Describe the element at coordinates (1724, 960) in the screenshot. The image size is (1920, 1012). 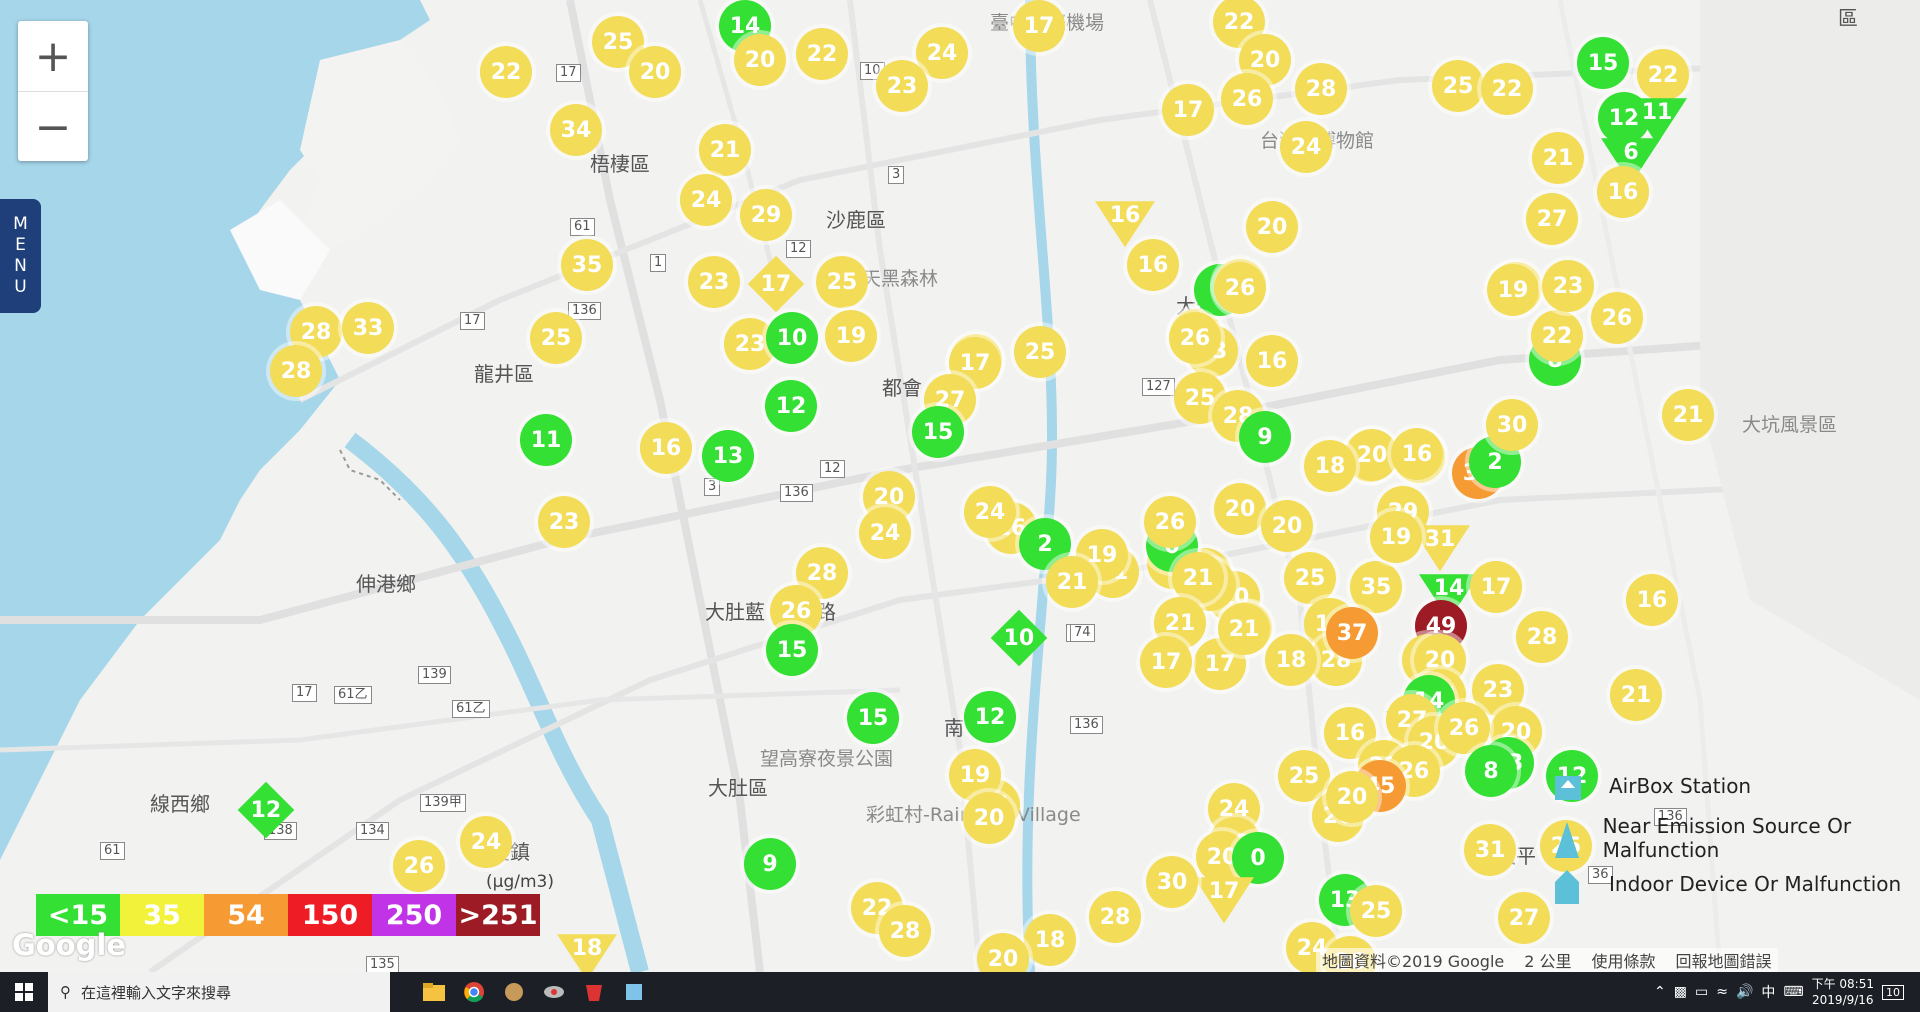
I see `report-error-link: 回報地圖錯誤` at that location.